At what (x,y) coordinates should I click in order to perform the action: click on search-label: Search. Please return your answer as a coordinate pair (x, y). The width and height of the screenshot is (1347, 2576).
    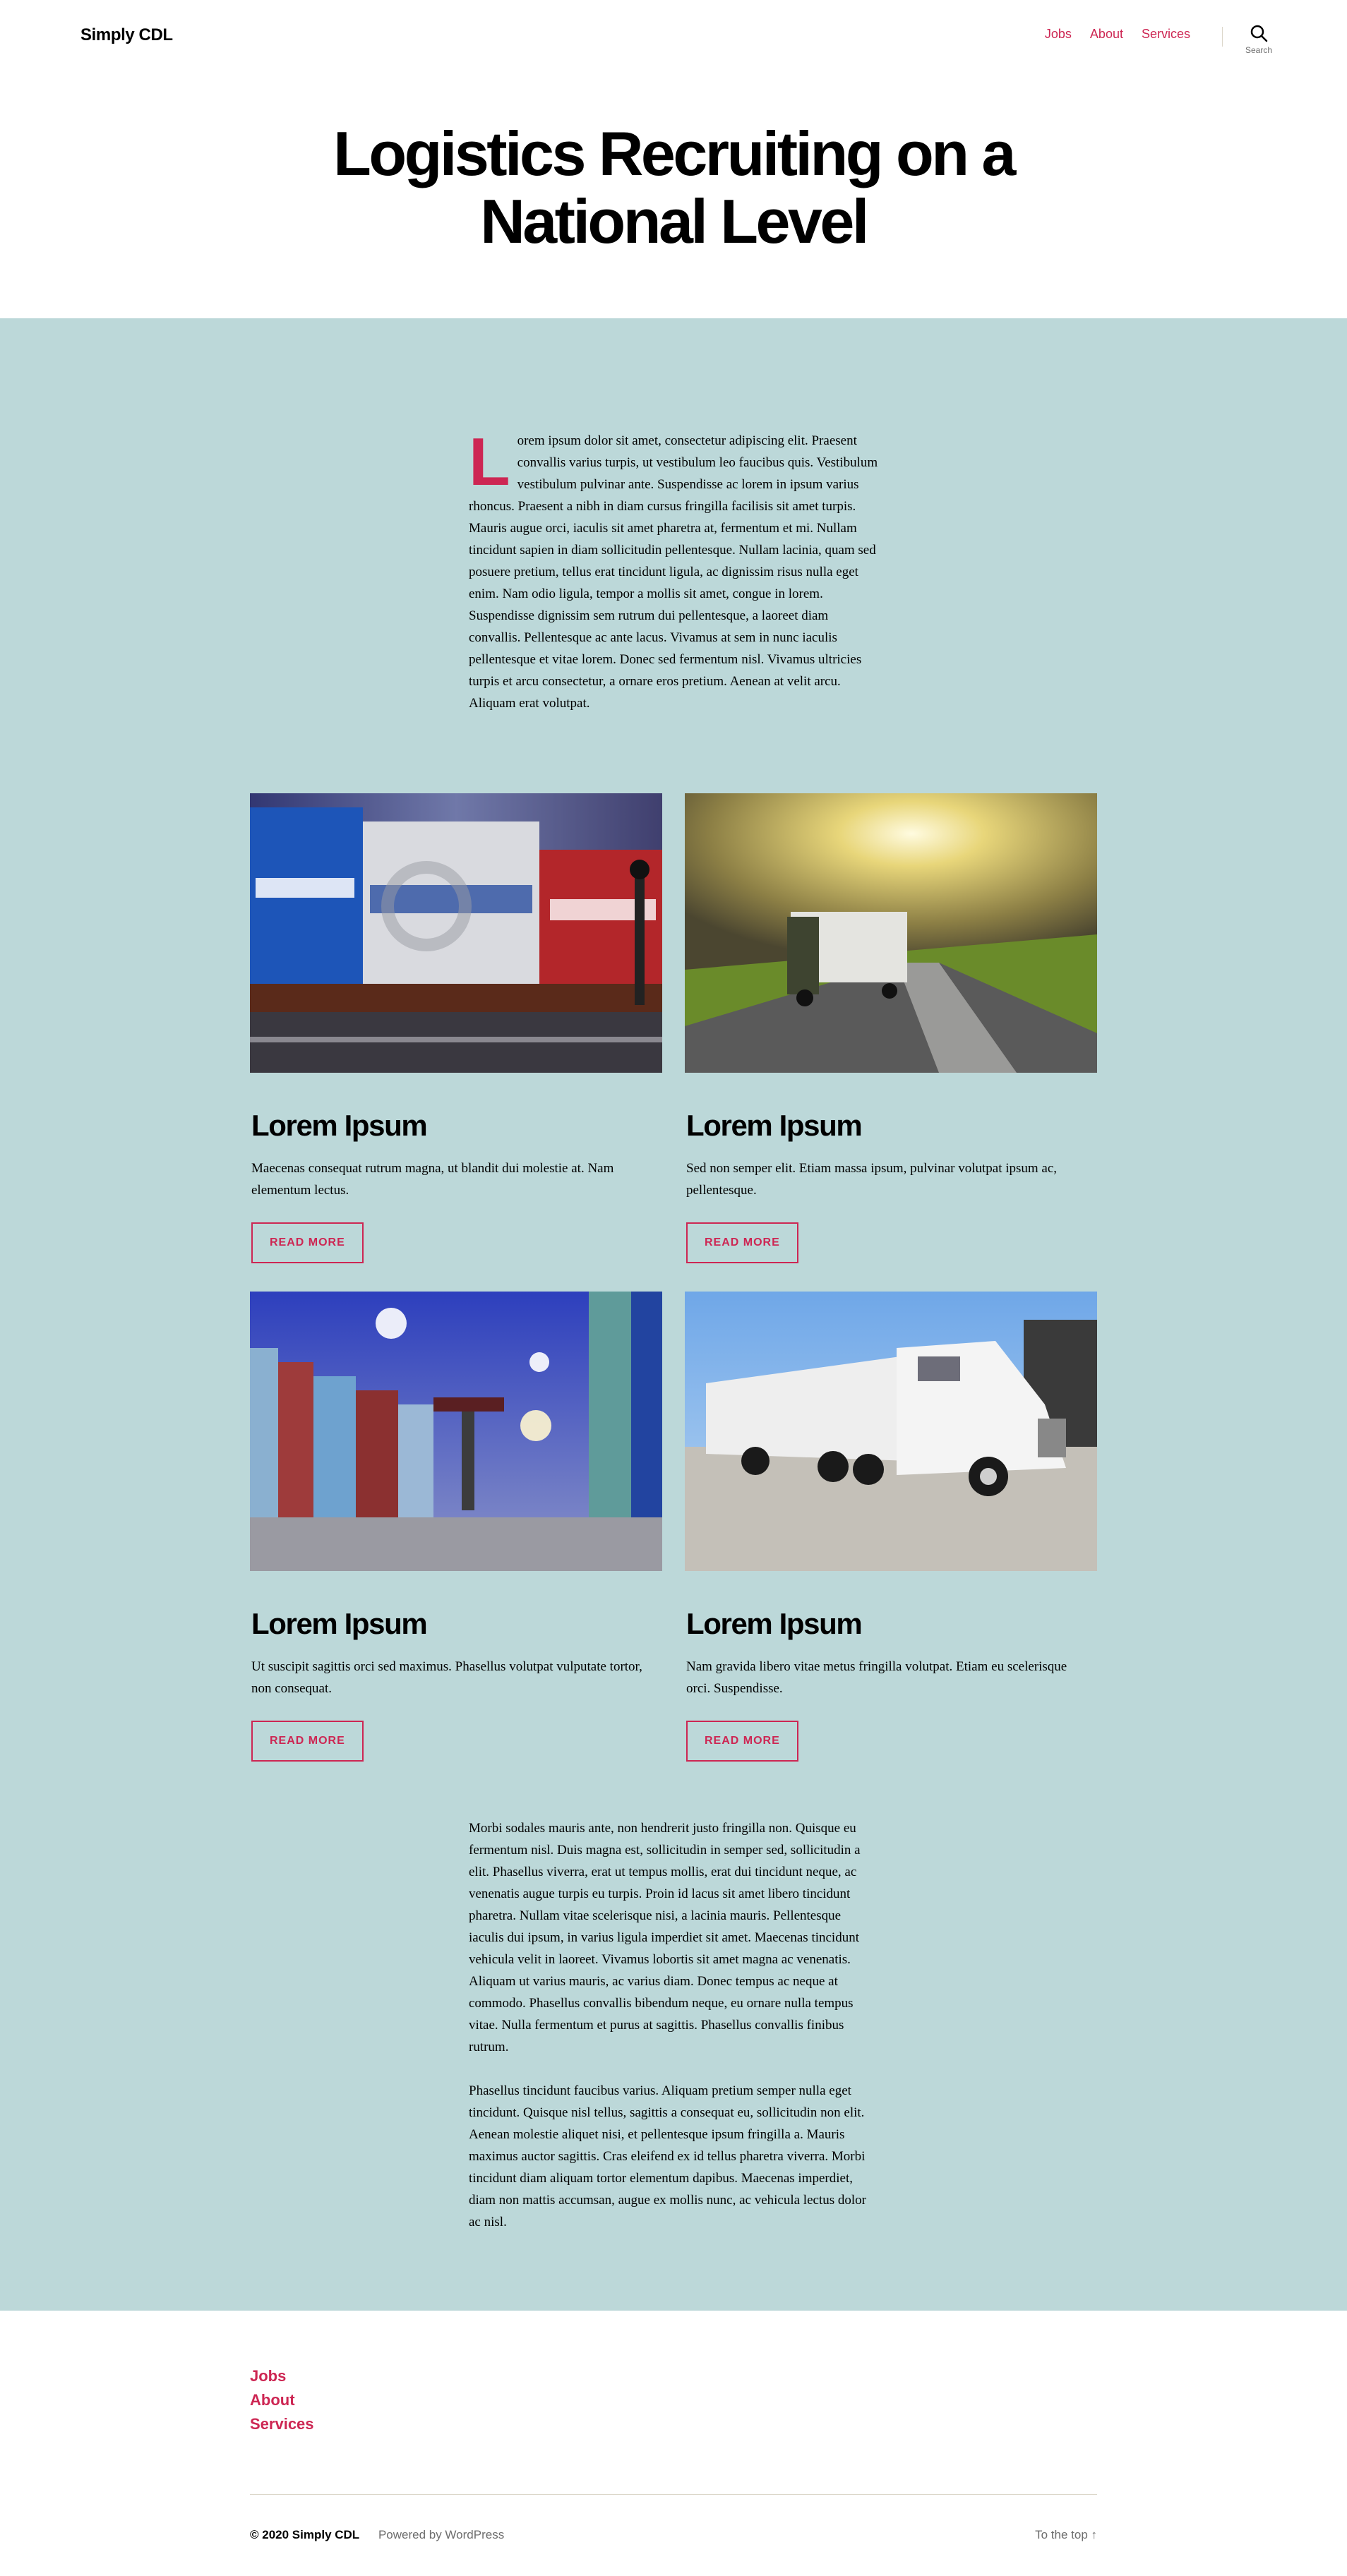
    Looking at the image, I should click on (1259, 50).